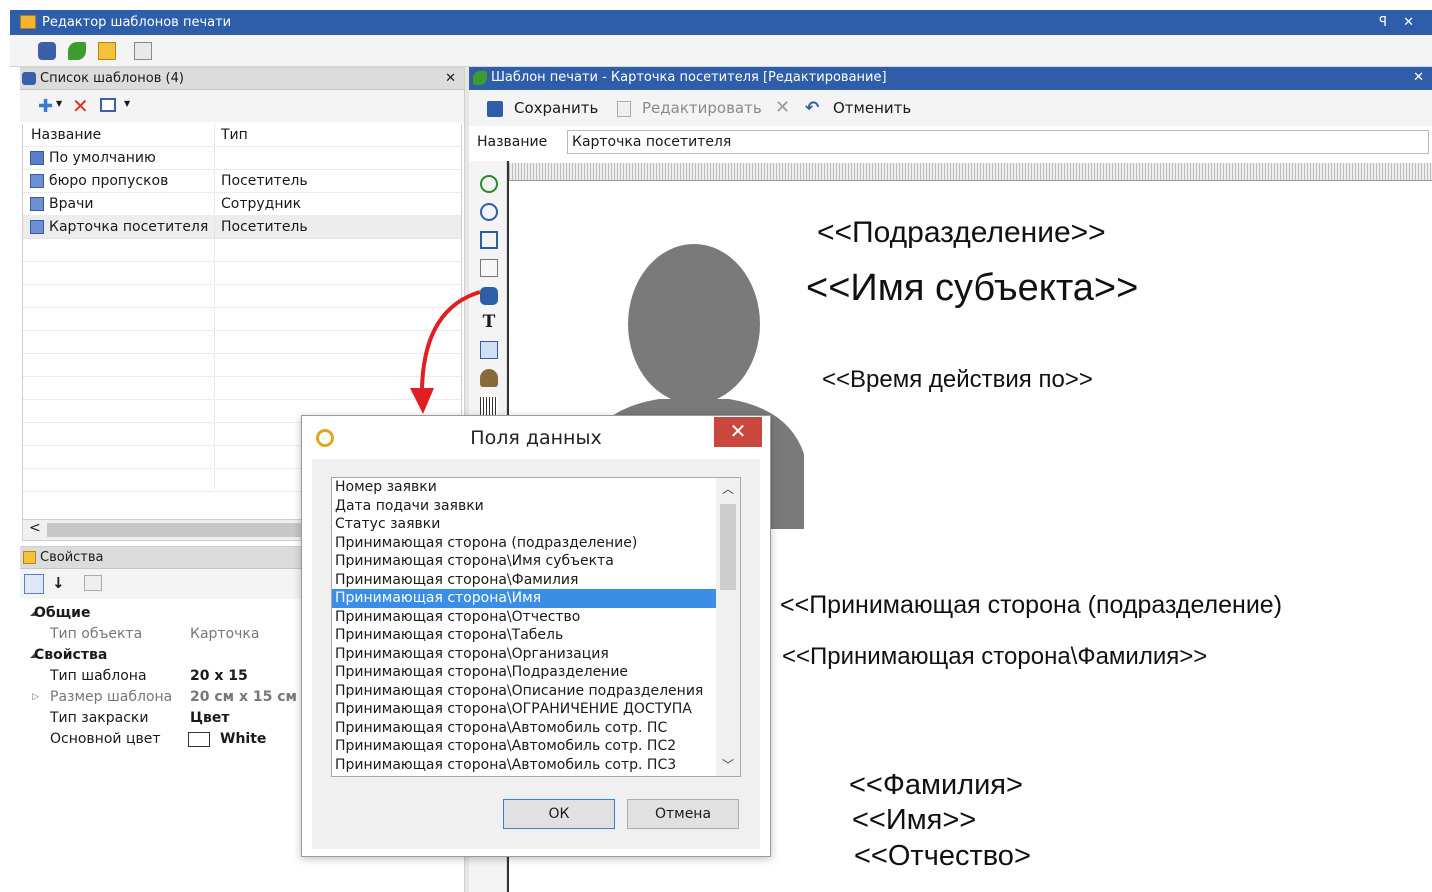 The width and height of the screenshot is (1432, 892). Describe the element at coordinates (524, 487) in the screenshot. I see `list-item: Номер заявки` at that location.